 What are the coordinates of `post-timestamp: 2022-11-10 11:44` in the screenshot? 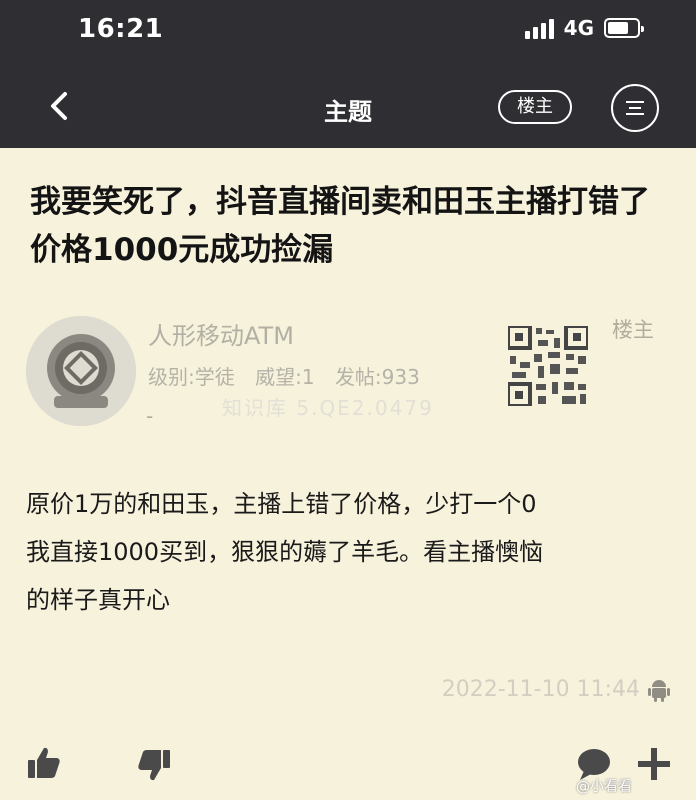 It's located at (540, 689).